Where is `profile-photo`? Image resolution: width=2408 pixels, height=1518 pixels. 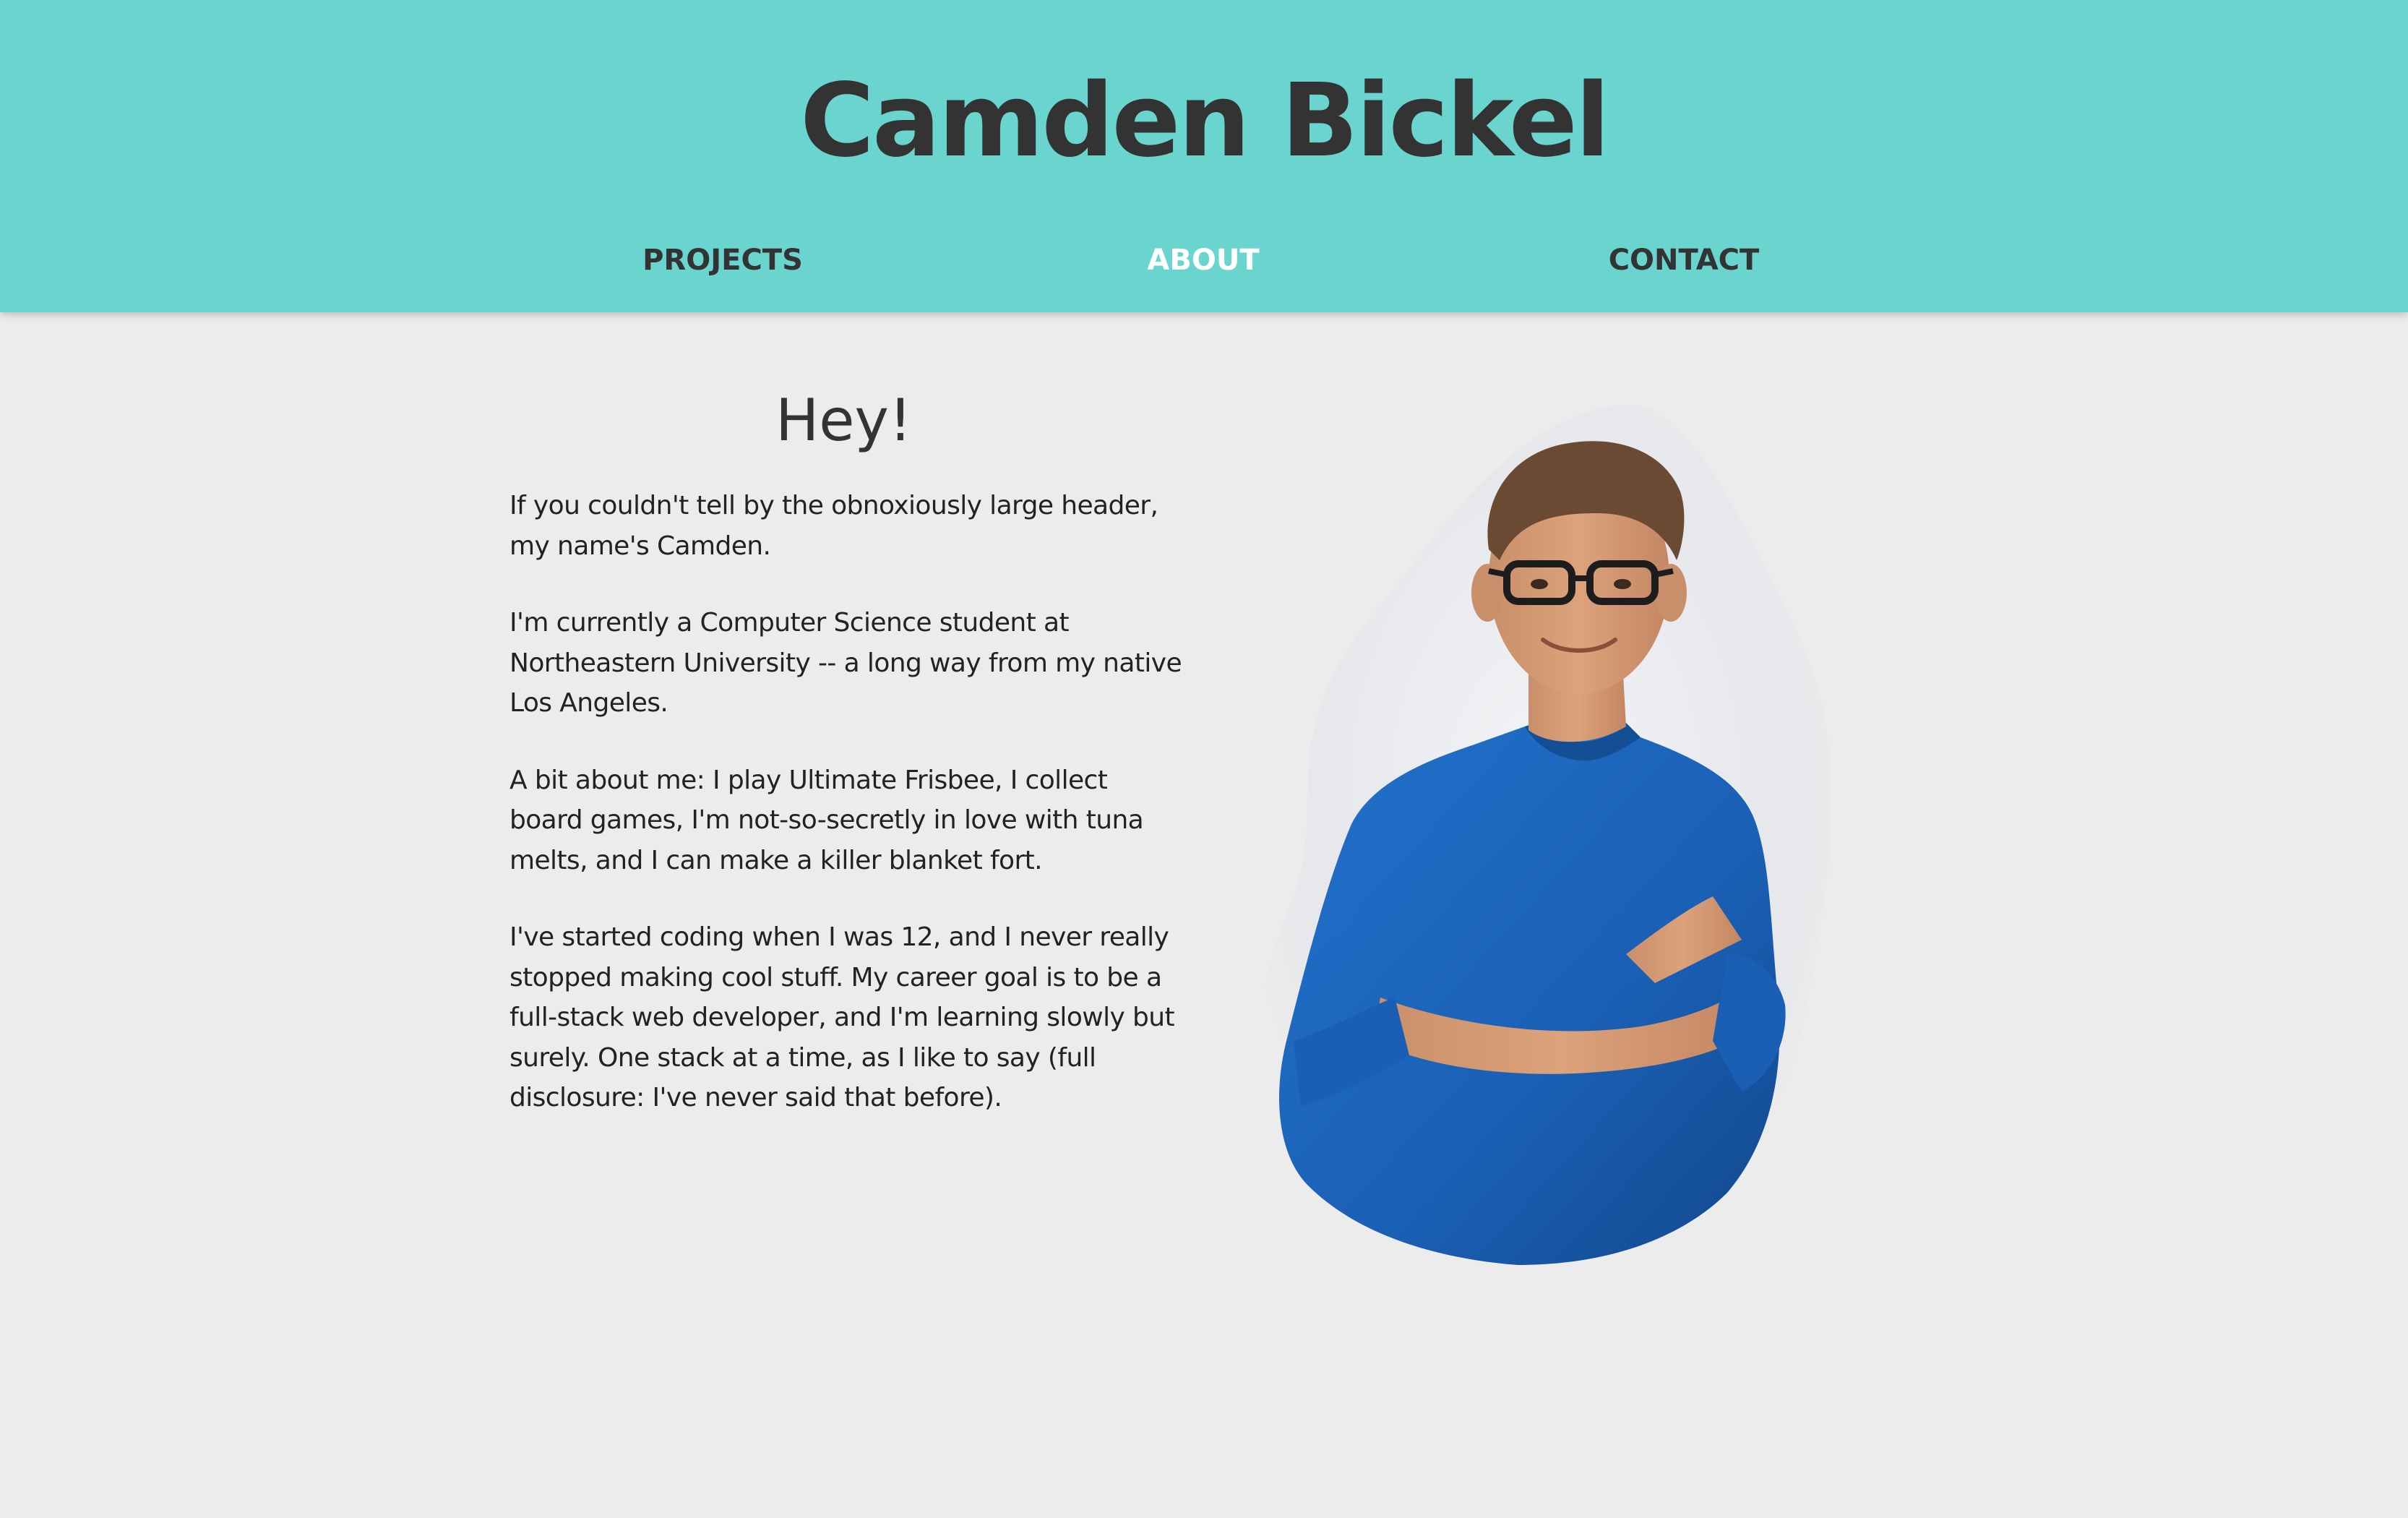 profile-photo is located at coordinates (1546, 839).